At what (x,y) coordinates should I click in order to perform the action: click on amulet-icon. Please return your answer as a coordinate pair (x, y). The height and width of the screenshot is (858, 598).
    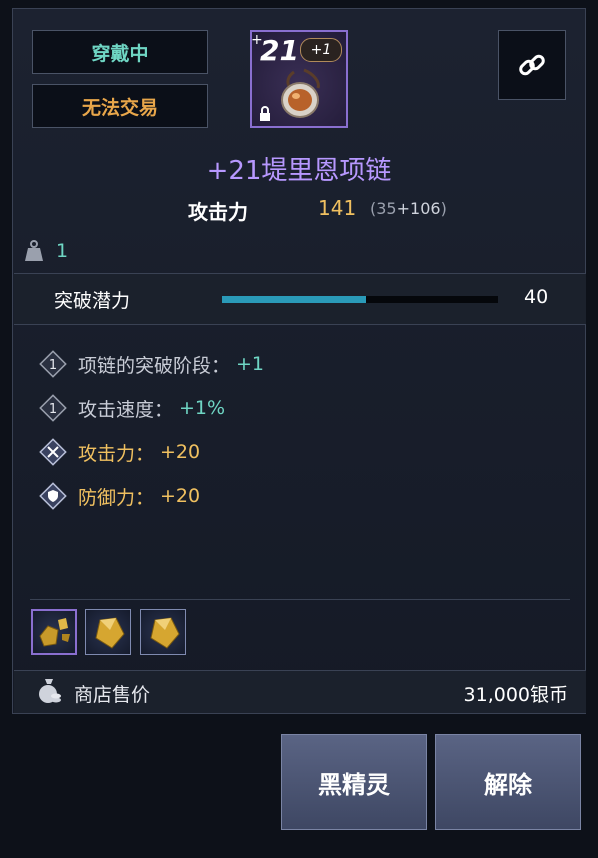
    Looking at the image, I should click on (300, 93).